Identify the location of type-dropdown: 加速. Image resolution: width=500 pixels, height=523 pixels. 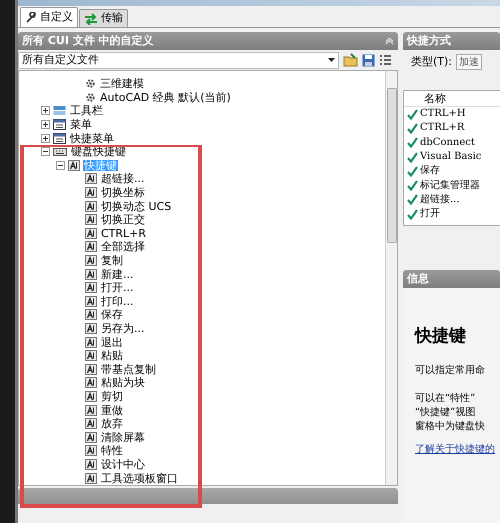
(469, 62).